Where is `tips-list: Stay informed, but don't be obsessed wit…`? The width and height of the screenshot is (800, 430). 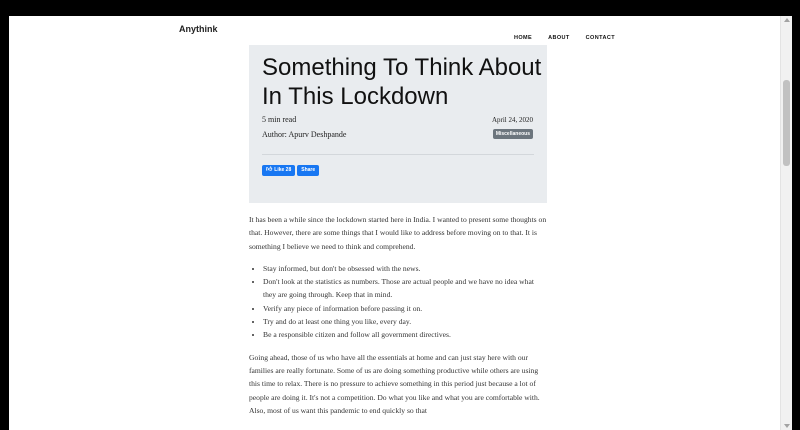
tips-list: Stay informed, but don't be obsessed wit… is located at coordinates (398, 302).